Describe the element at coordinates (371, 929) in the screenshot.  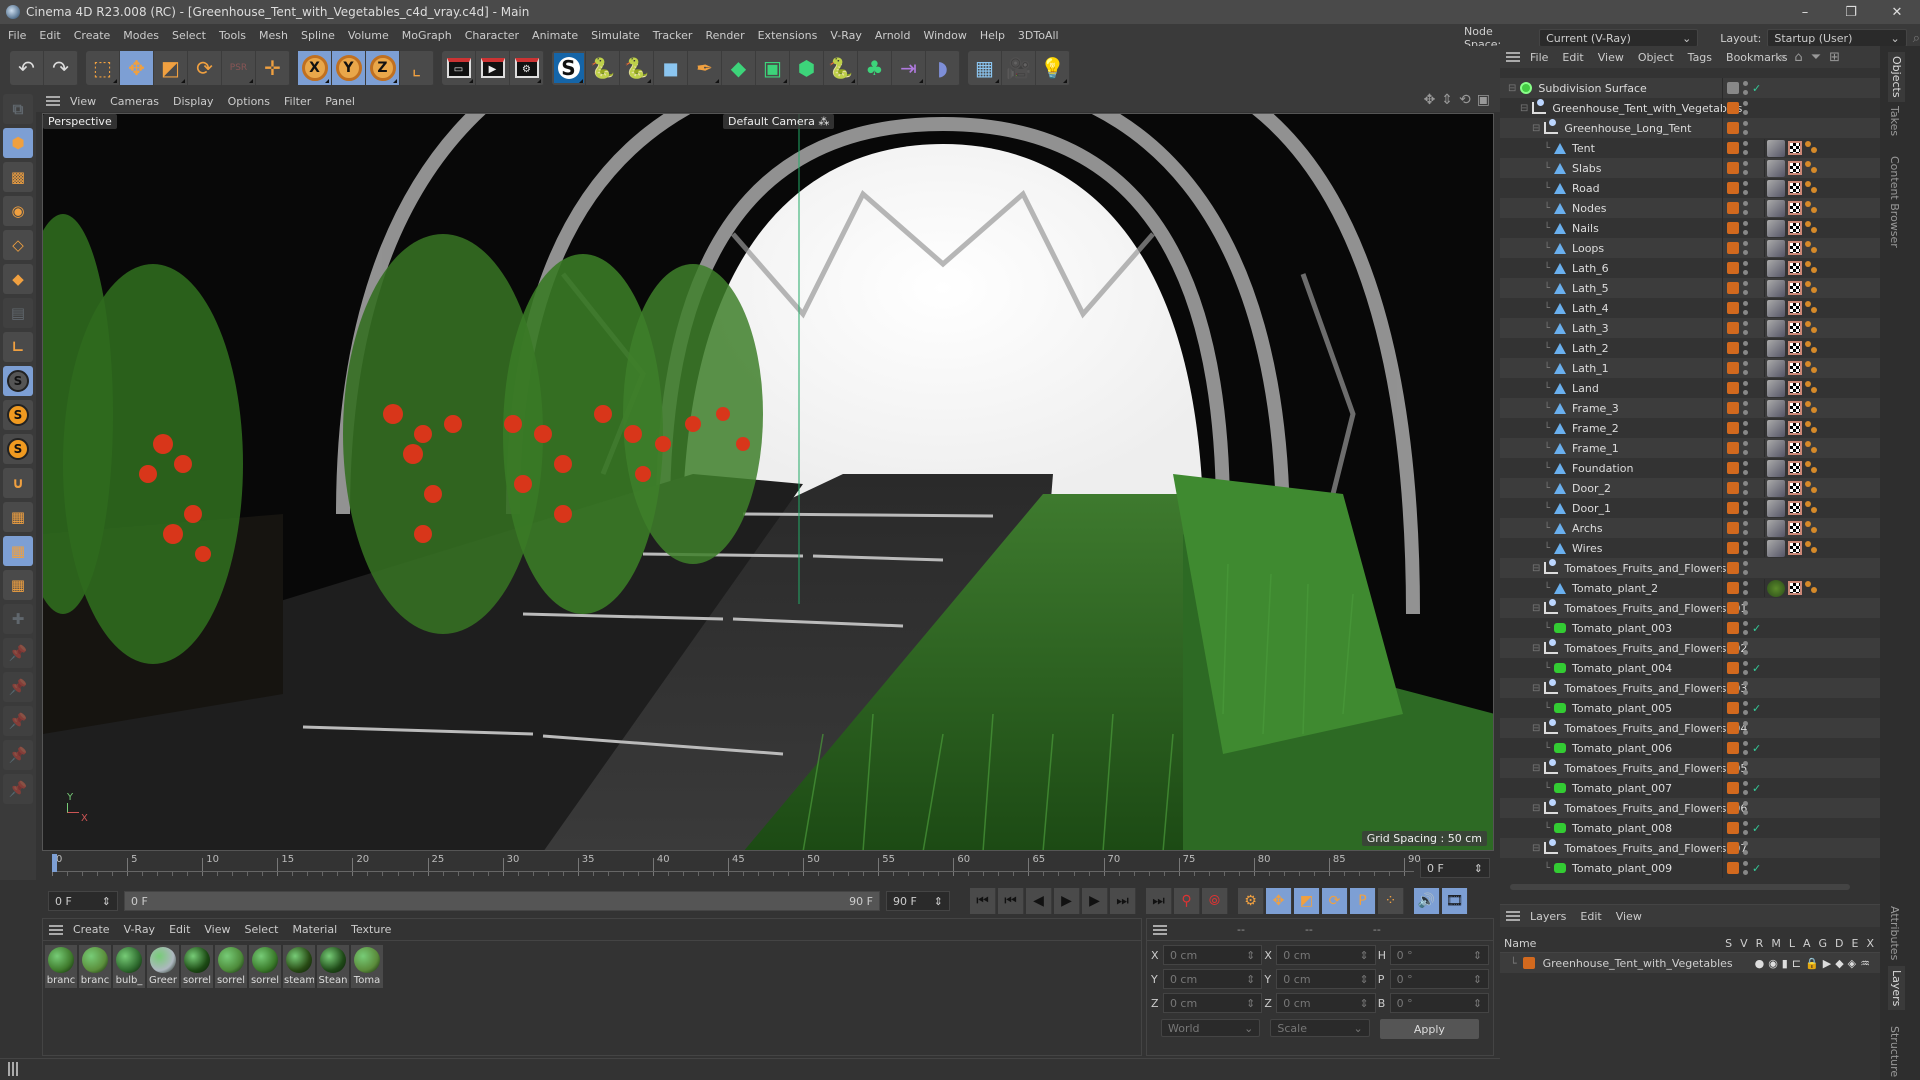
I see `material-menu-texture: Texture` at that location.